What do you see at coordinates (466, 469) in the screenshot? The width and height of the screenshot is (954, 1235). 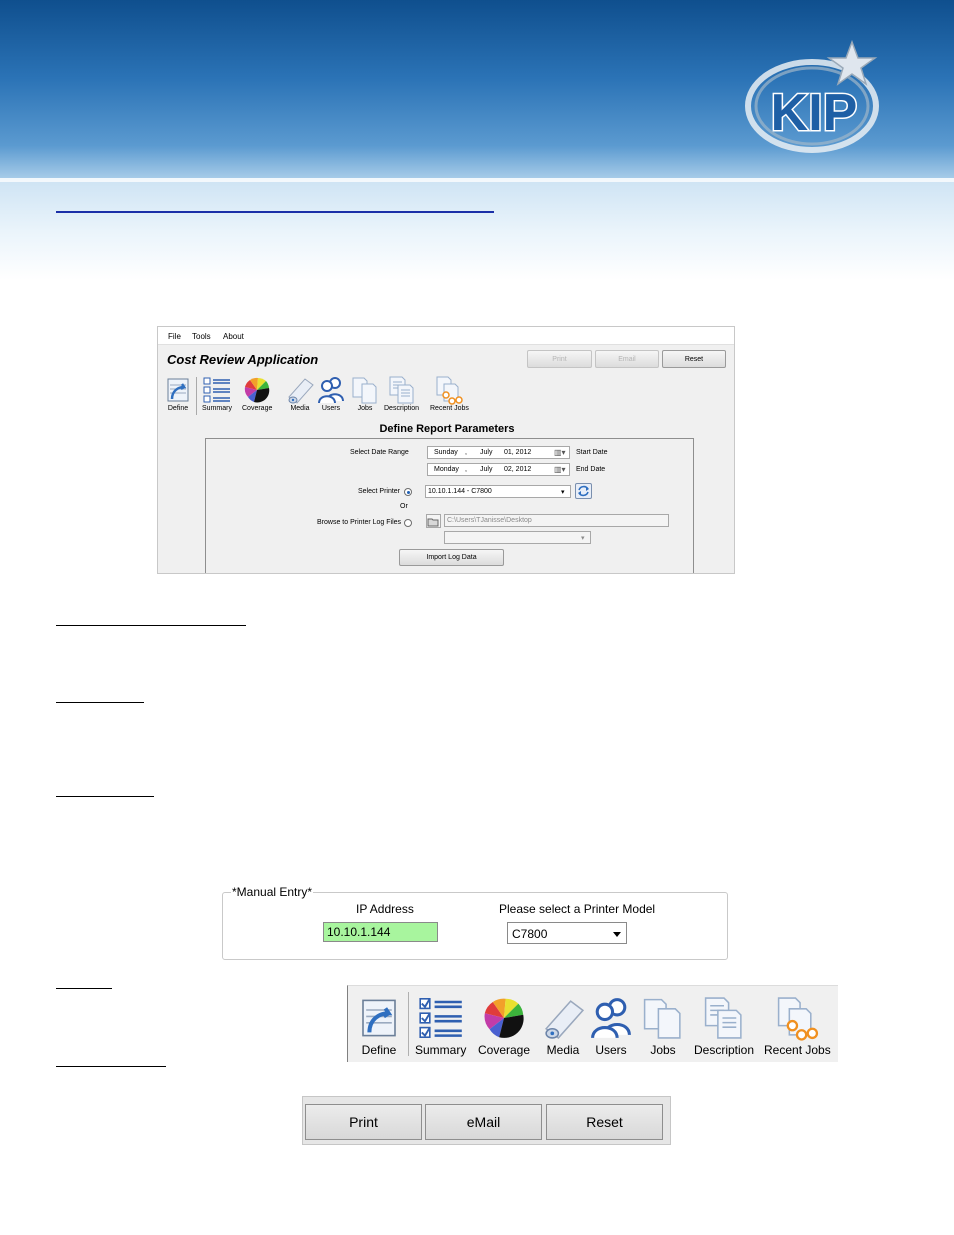 I see `end-sep: ,` at bounding box center [466, 469].